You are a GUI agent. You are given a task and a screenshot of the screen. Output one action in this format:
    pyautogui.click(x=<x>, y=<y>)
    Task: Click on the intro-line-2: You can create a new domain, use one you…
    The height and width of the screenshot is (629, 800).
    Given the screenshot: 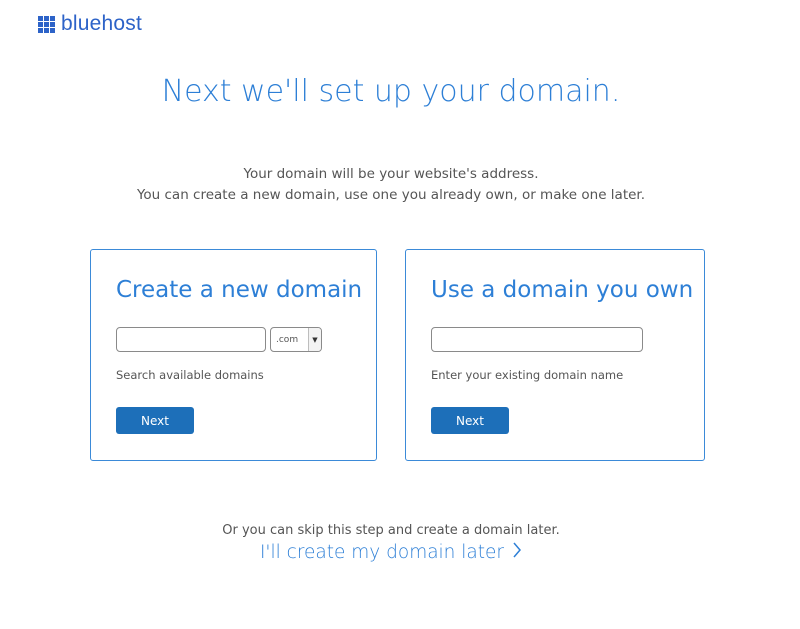 What is the action you would take?
    pyautogui.click(x=391, y=195)
    